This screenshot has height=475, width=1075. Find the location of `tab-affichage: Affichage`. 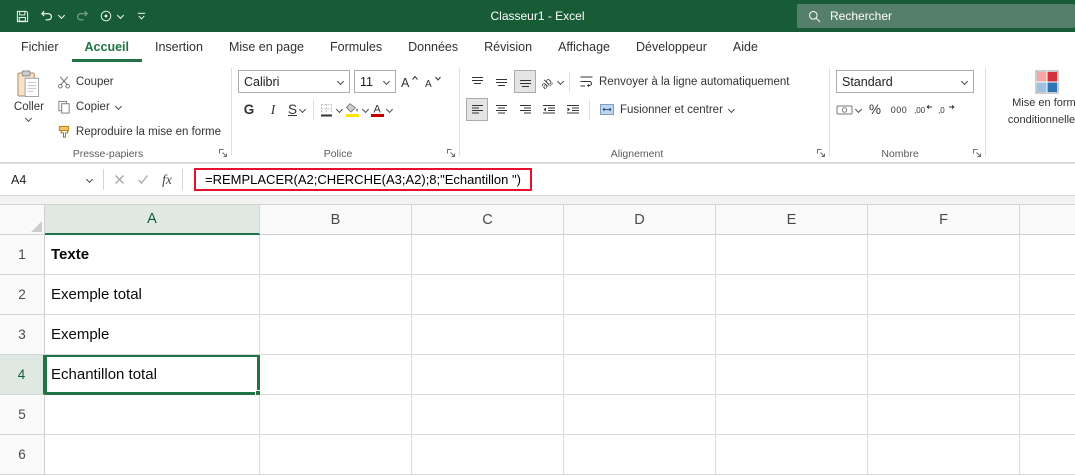

tab-affichage: Affichage is located at coordinates (584, 47).